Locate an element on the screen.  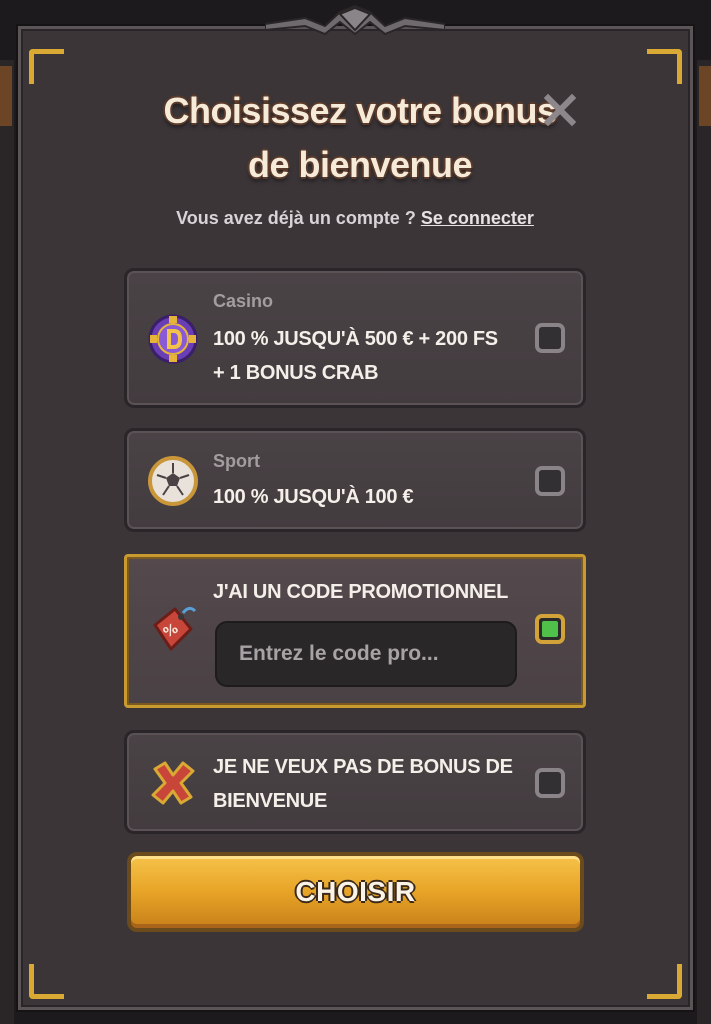
promo-code-input is located at coordinates (366, 654).